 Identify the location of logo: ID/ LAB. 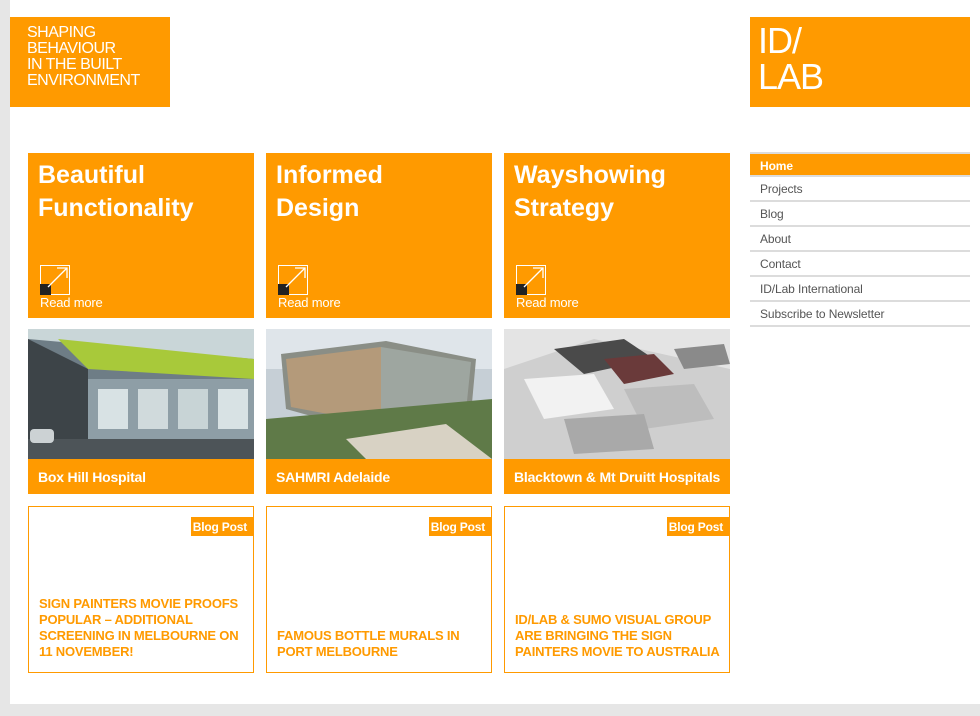
(860, 62).